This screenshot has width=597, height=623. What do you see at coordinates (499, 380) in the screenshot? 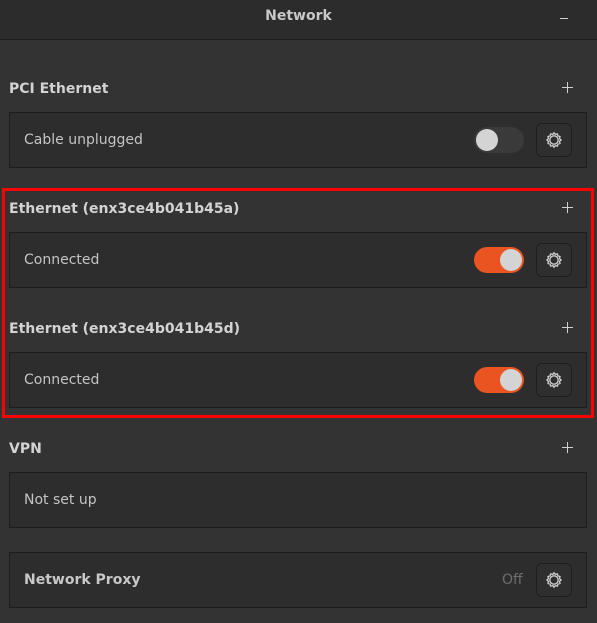
I see `ethernet-45d-toggle` at bounding box center [499, 380].